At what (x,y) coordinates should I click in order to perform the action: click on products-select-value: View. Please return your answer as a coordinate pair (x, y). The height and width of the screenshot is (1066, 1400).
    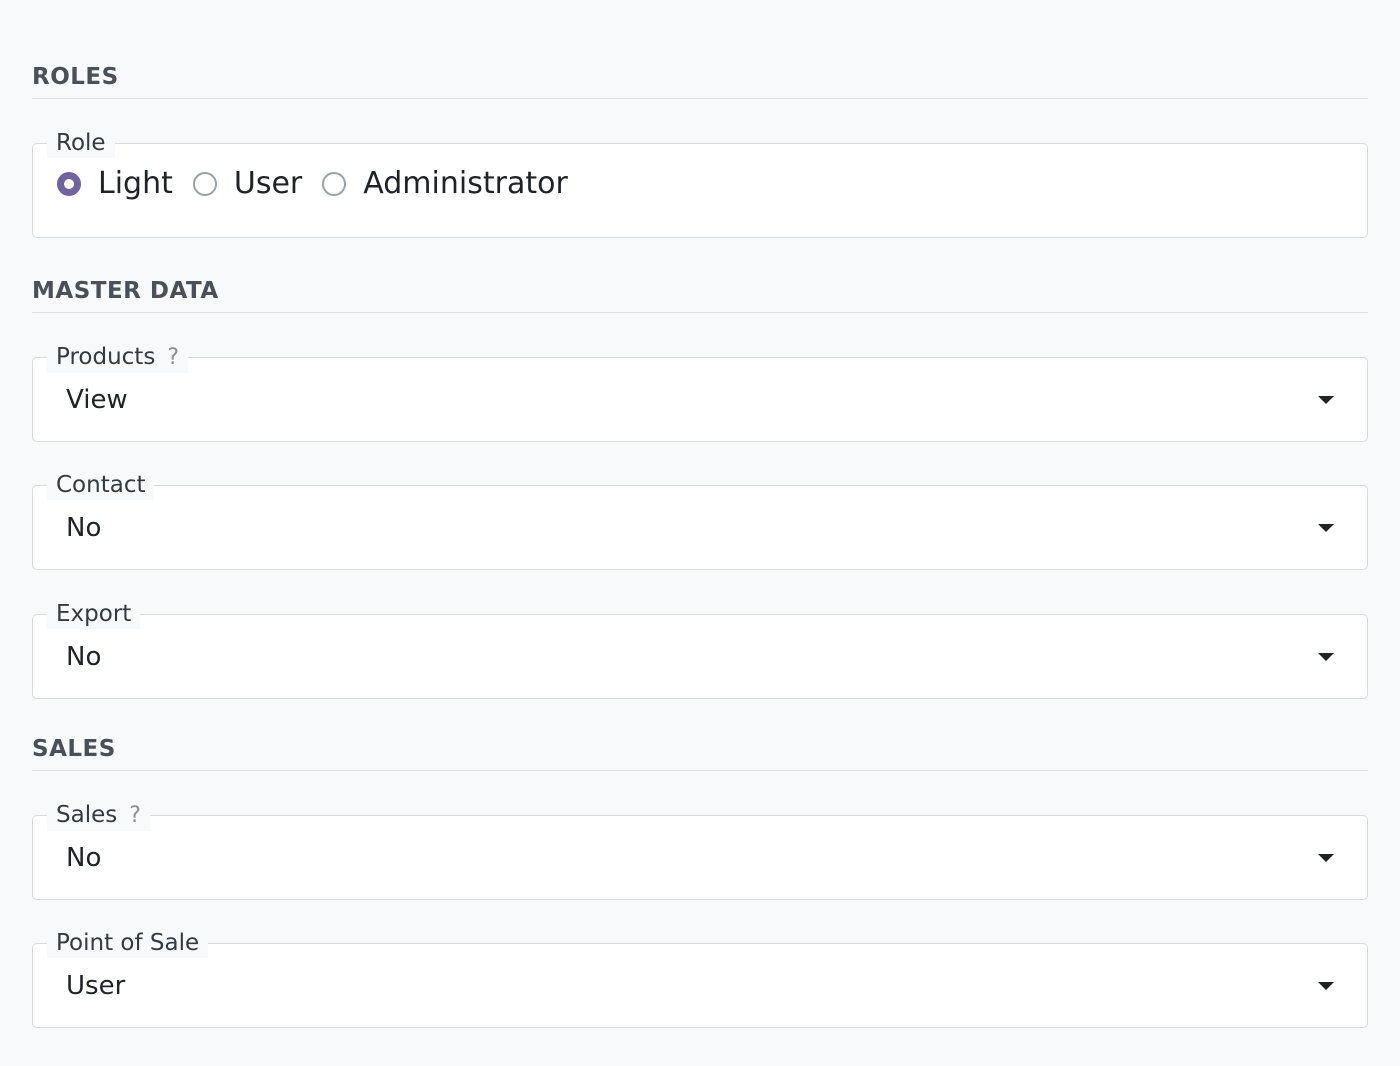
    Looking at the image, I should click on (97, 399).